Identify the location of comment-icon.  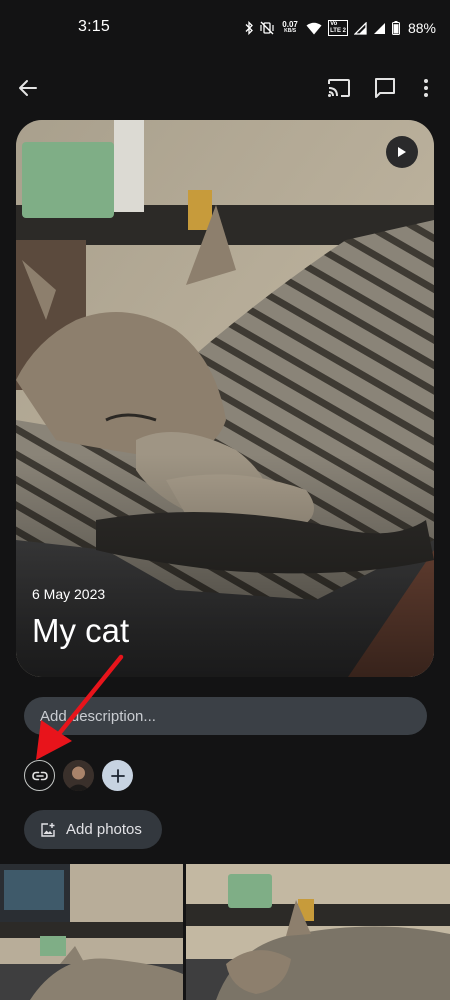
(385, 88).